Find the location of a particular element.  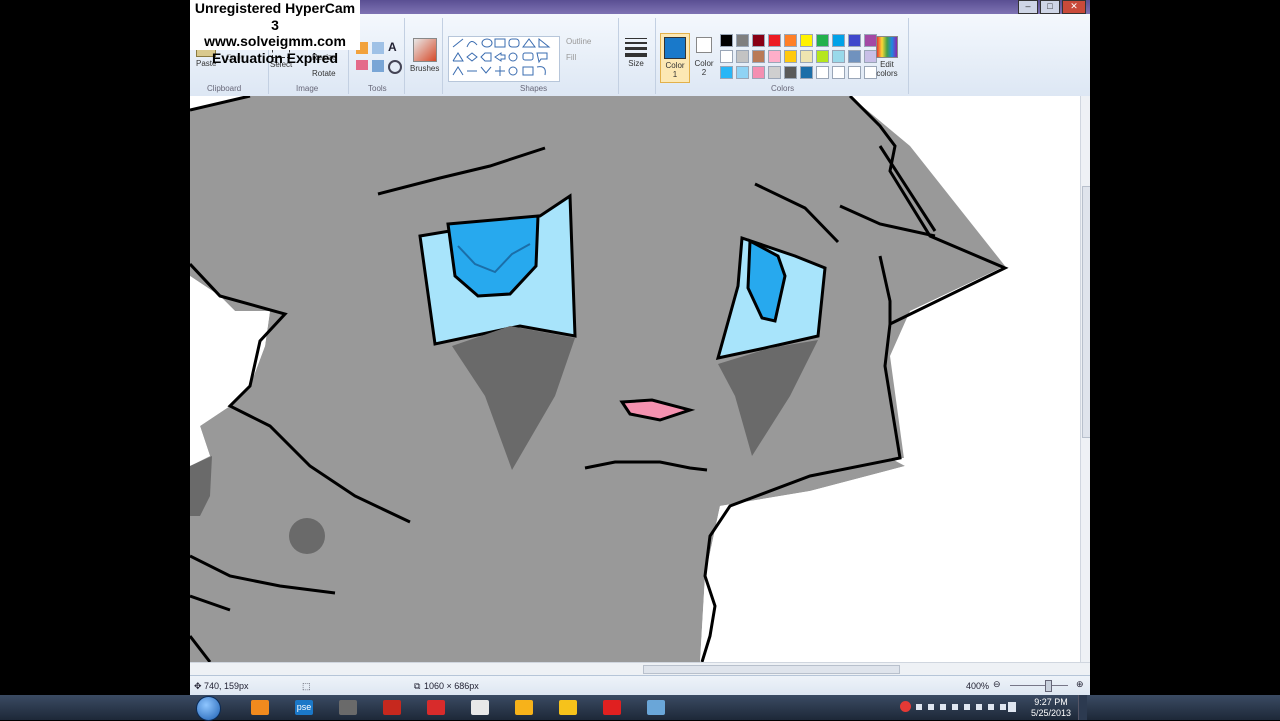

photoshop-elements-icon: pse is located at coordinates (304, 707).